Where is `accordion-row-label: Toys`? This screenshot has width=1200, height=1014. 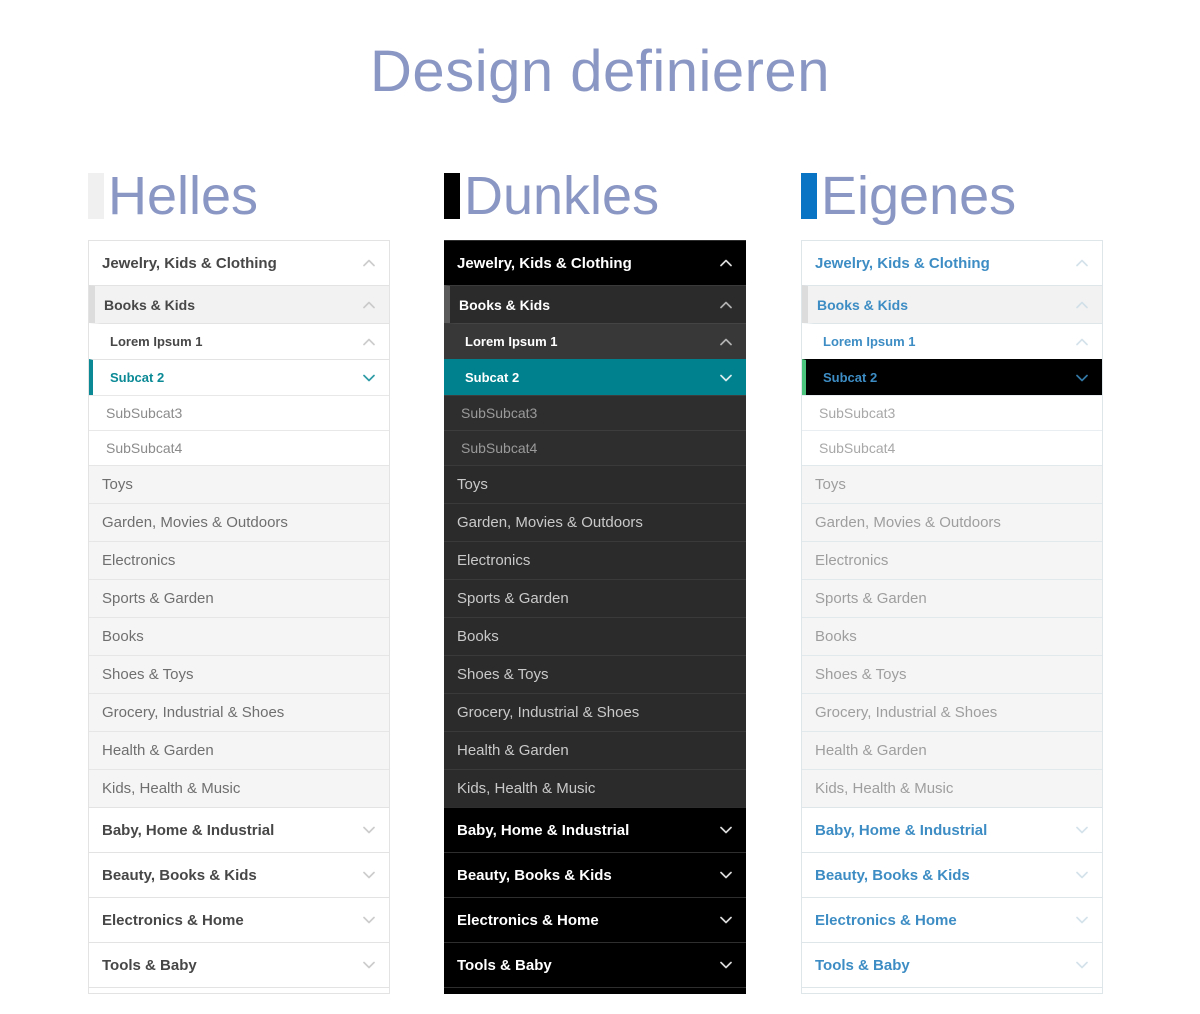 accordion-row-label: Toys is located at coordinates (472, 484).